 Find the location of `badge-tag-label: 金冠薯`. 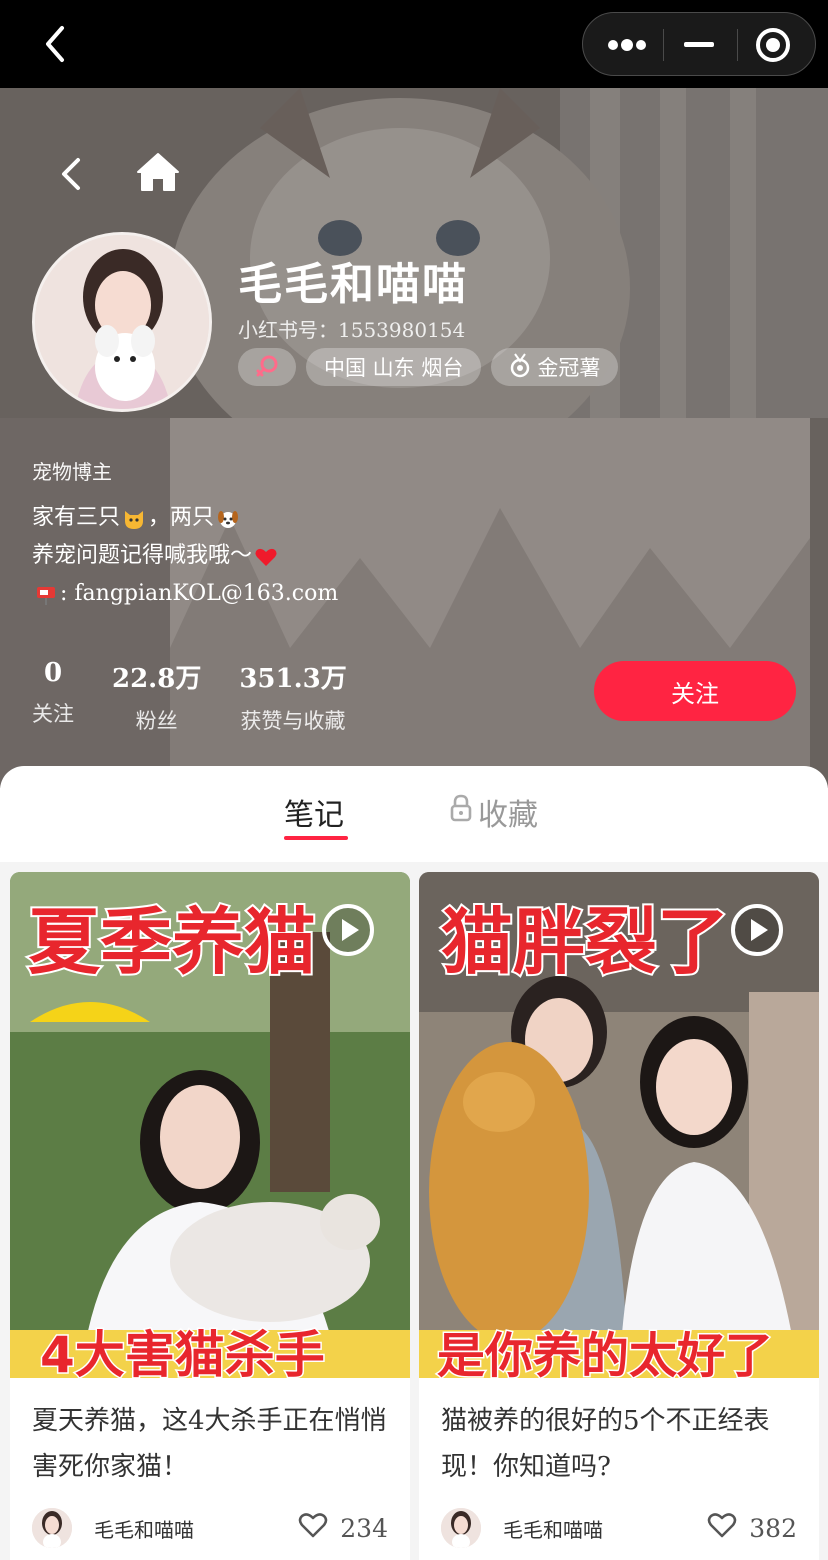

badge-tag-label: 金冠薯 is located at coordinates (569, 368).